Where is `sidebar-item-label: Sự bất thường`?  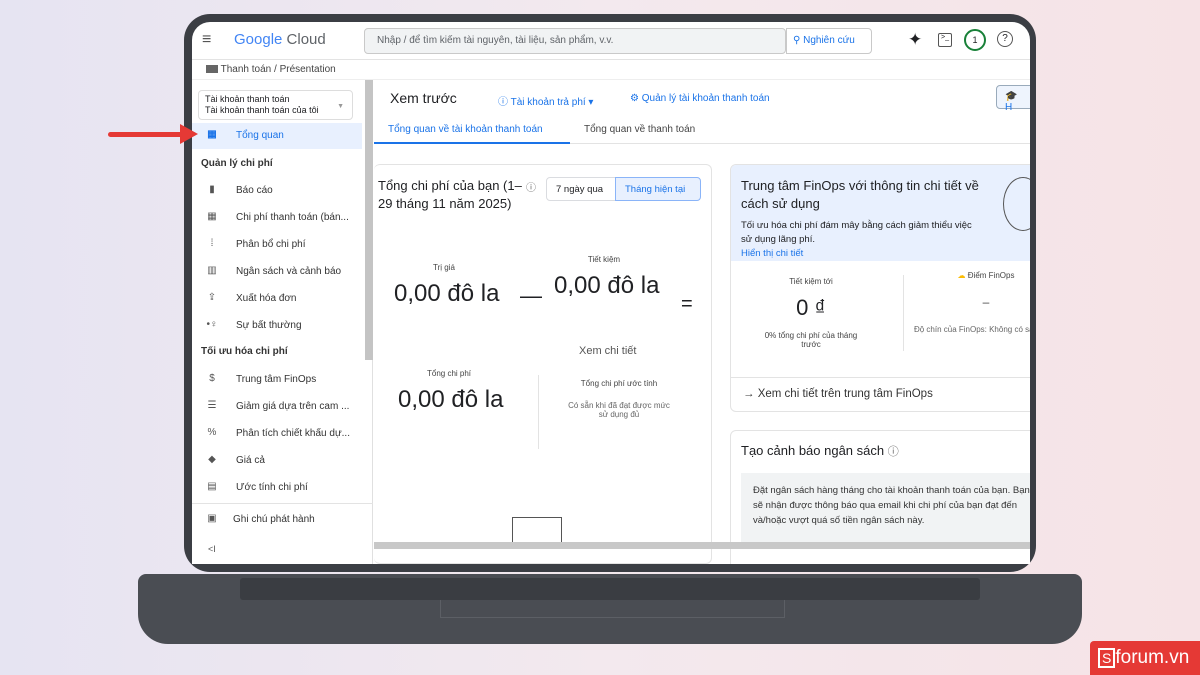 sidebar-item-label: Sự bất thường is located at coordinates (269, 325).